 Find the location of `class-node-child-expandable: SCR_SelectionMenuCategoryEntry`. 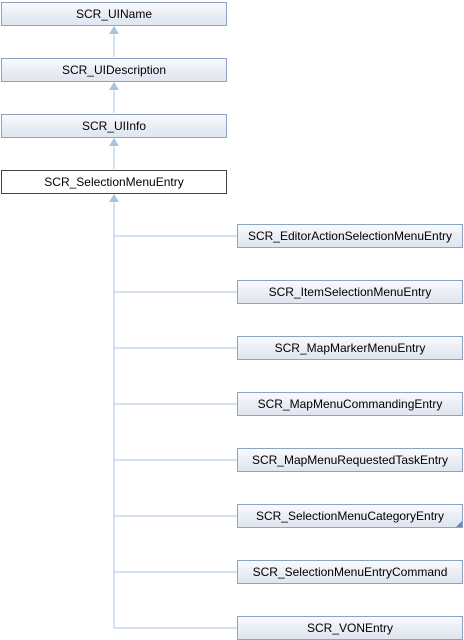

class-node-child-expandable: SCR_SelectionMenuCategoryEntry is located at coordinates (350, 516).